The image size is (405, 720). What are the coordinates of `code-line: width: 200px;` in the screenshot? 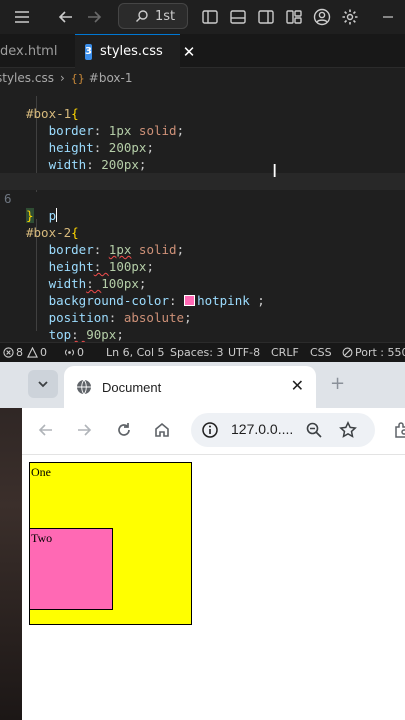 It's located at (97, 164).